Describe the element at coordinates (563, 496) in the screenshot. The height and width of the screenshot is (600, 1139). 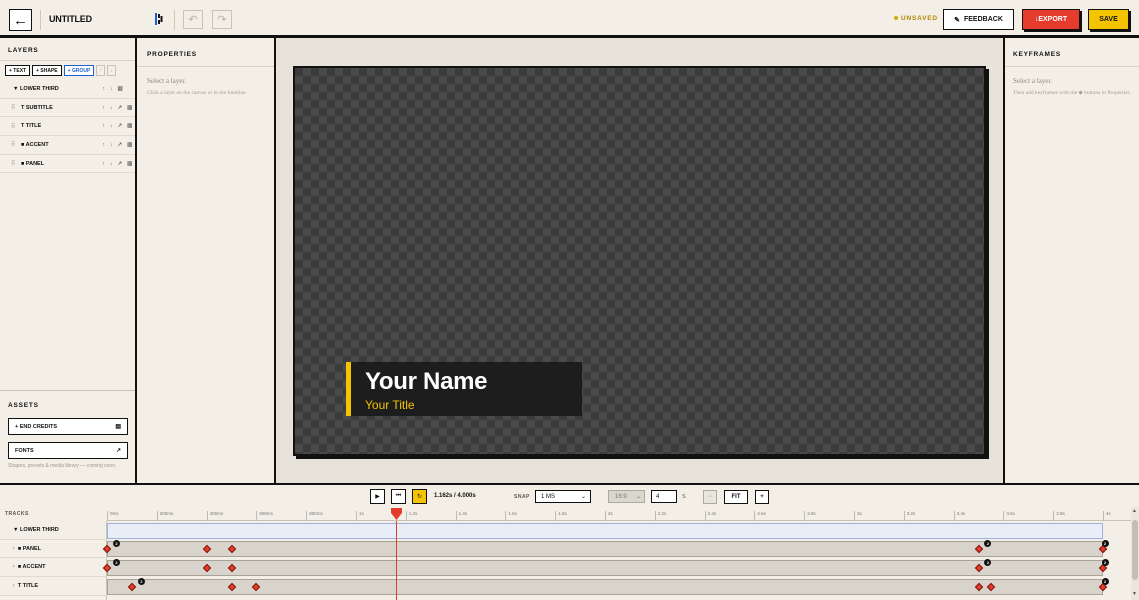
I see `snap-select: 1 MS ⌄` at that location.